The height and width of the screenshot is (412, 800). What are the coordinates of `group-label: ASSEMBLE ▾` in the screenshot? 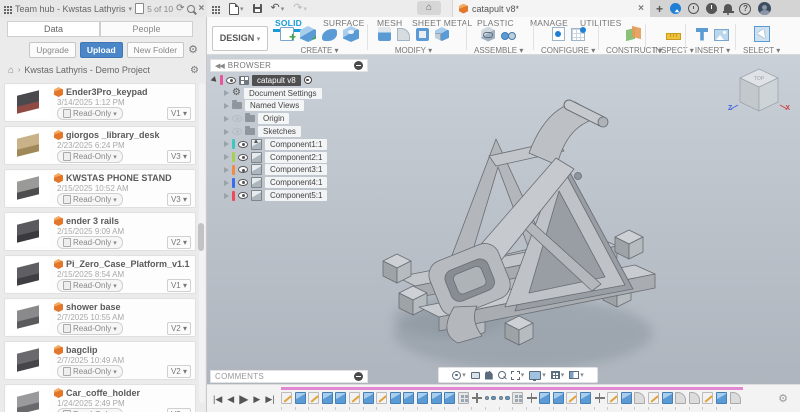 It's located at (498, 50).